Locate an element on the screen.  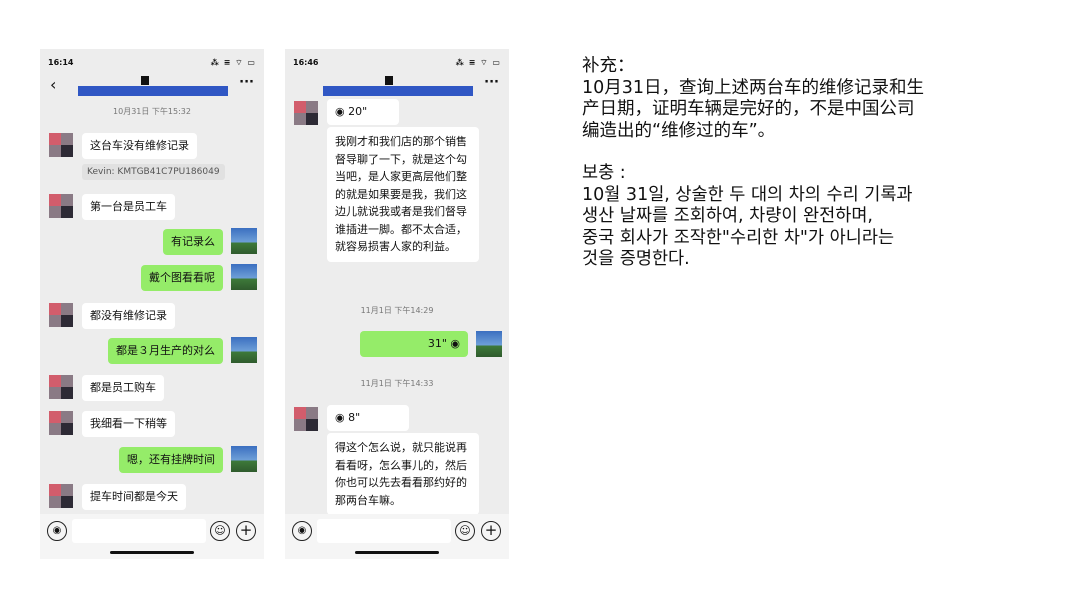
message-bubble: 第一台是员工车 is located at coordinates (128, 207).